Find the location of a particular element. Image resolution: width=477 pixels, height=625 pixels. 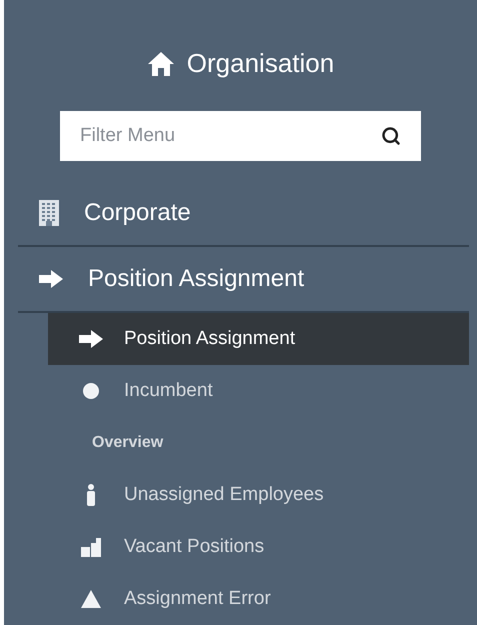

submenu-item: Vacant Positions is located at coordinates (258, 547).